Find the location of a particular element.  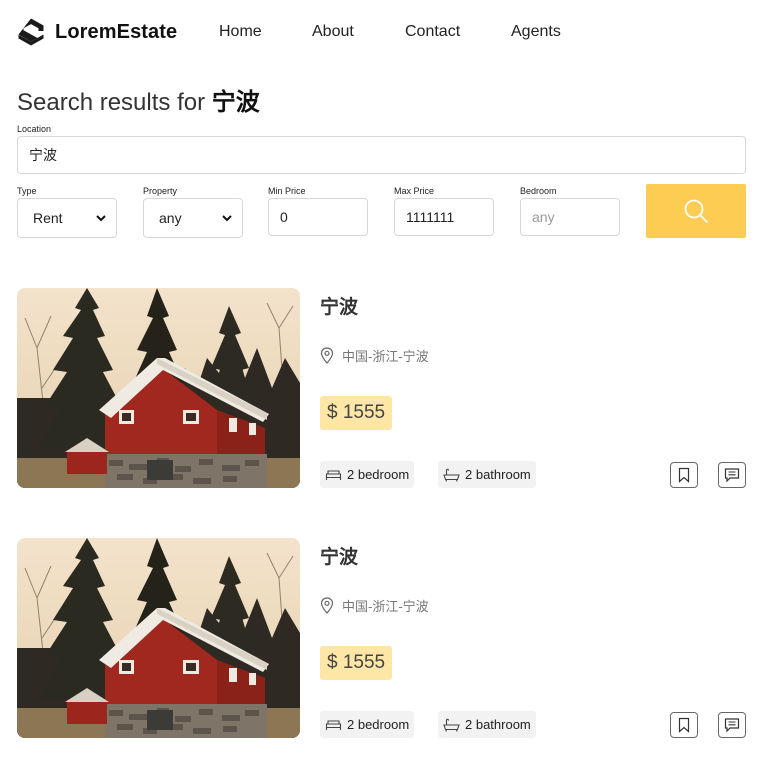

max-price-input is located at coordinates (444, 217).